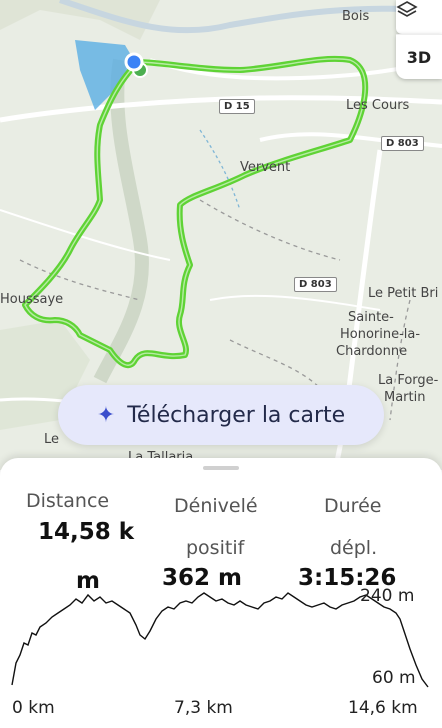 The height and width of the screenshot is (728, 442). What do you see at coordinates (419, 17) in the screenshot?
I see `layers-button` at bounding box center [419, 17].